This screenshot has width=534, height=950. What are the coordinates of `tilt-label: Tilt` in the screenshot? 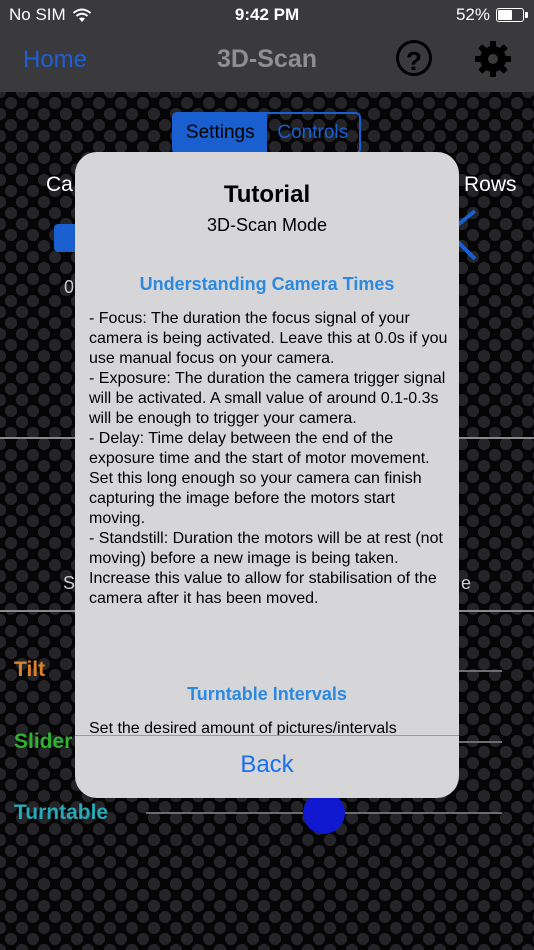 It's located at (30, 669).